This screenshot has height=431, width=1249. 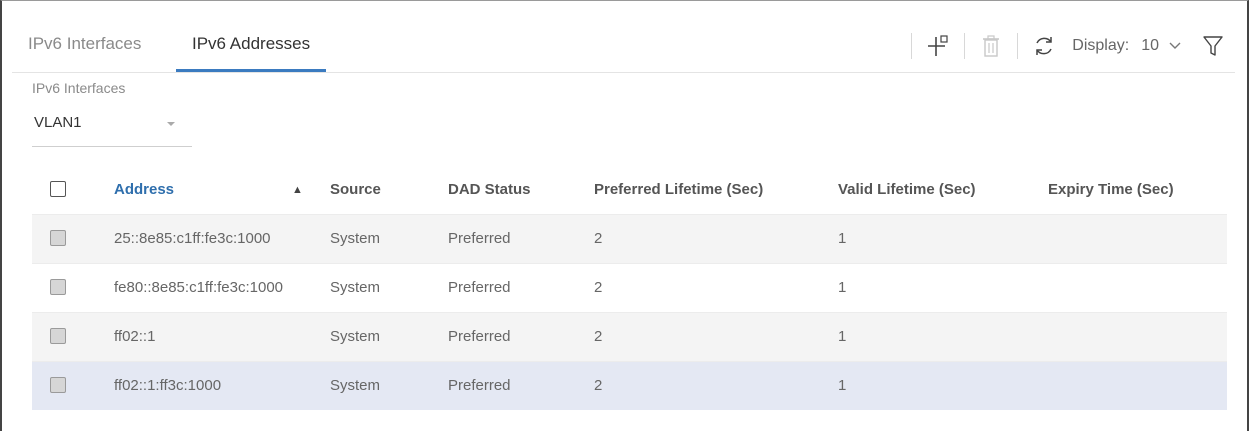 I want to click on cell-address: ff02::1, so click(x=135, y=336).